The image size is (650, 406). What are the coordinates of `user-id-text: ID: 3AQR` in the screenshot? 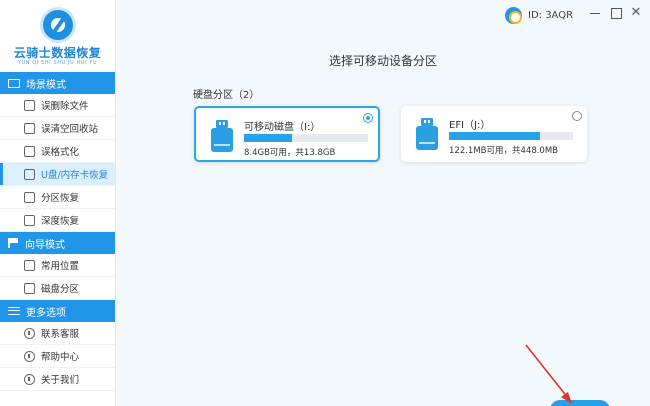 It's located at (551, 15).